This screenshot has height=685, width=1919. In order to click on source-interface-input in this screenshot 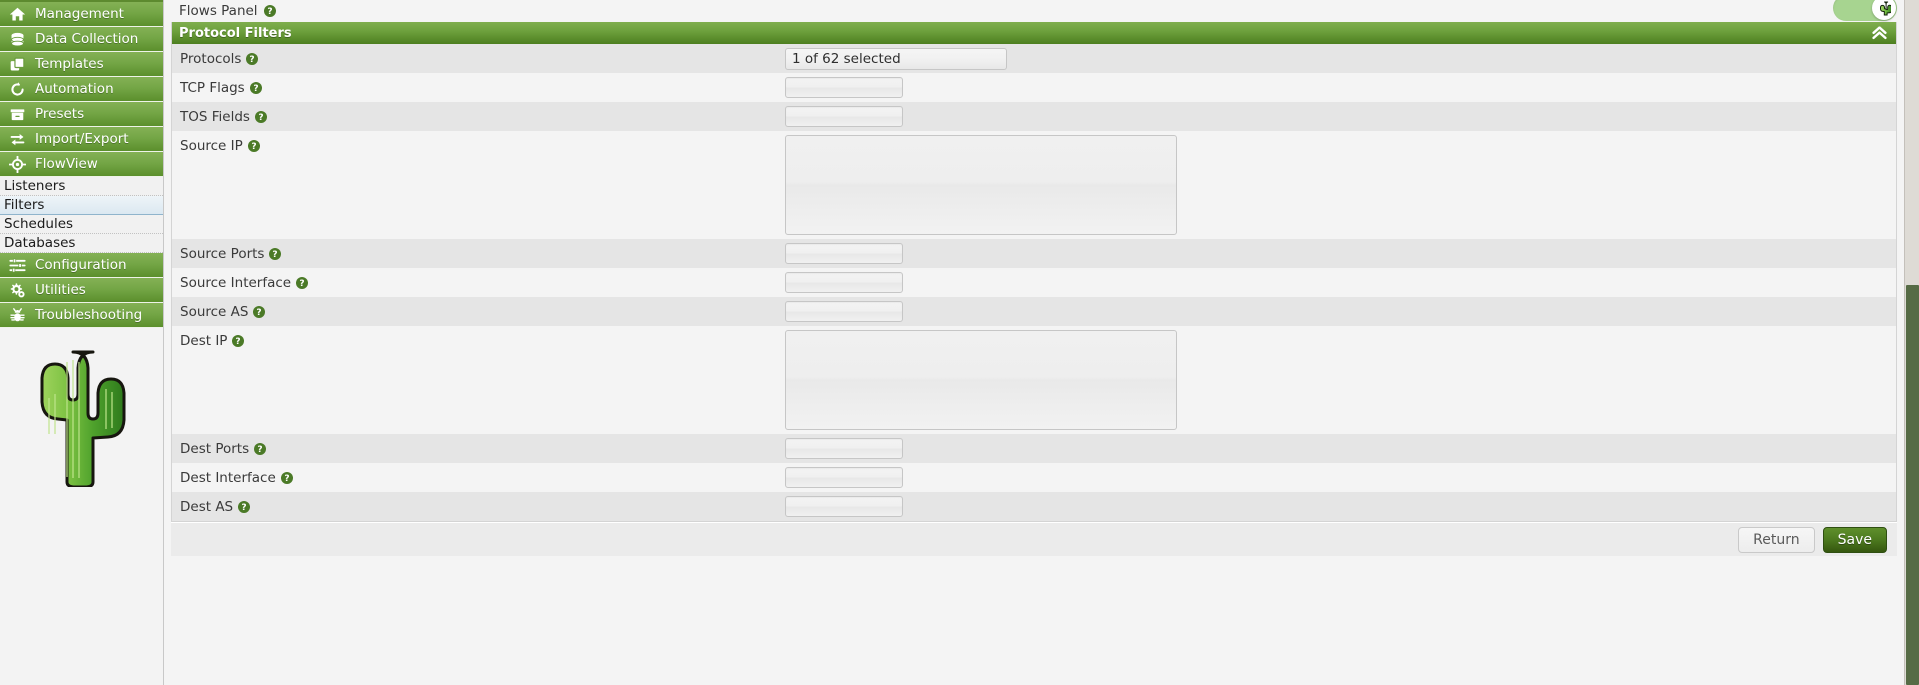, I will do `click(844, 282)`.